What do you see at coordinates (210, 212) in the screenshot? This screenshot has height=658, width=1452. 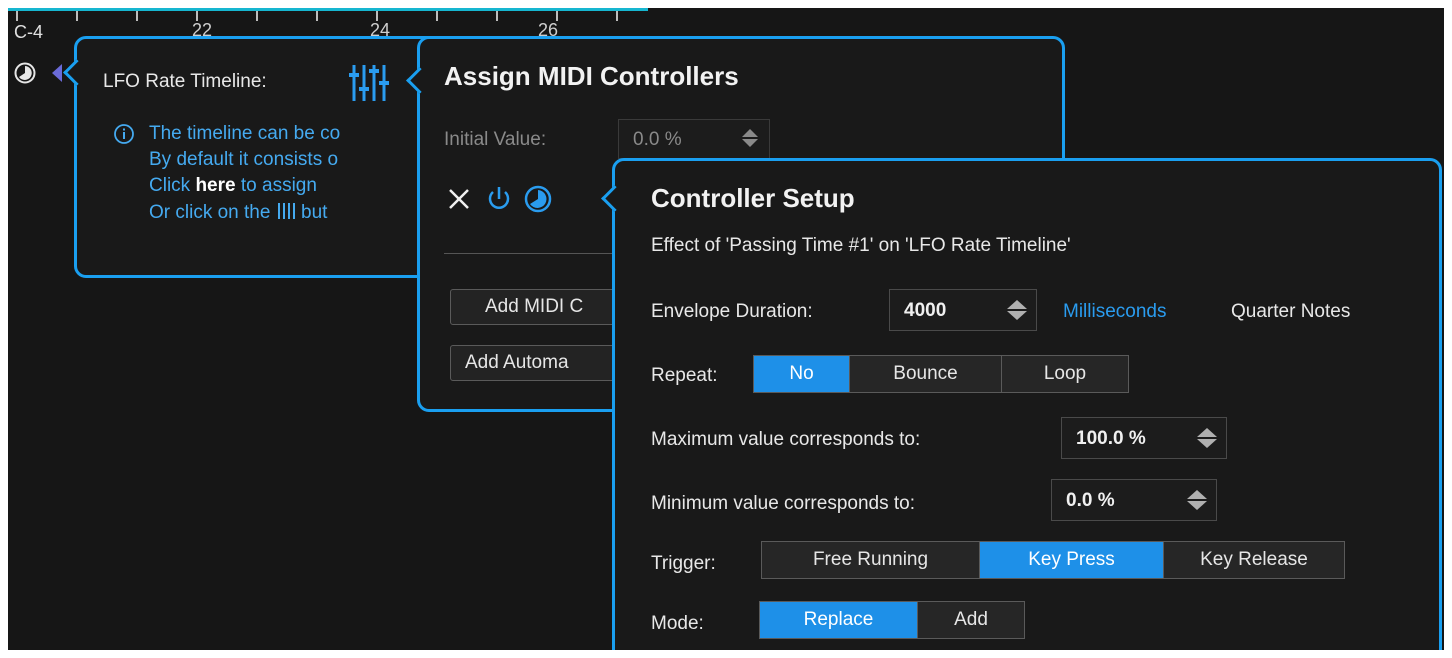 I see `info-text: Or click on the` at bounding box center [210, 212].